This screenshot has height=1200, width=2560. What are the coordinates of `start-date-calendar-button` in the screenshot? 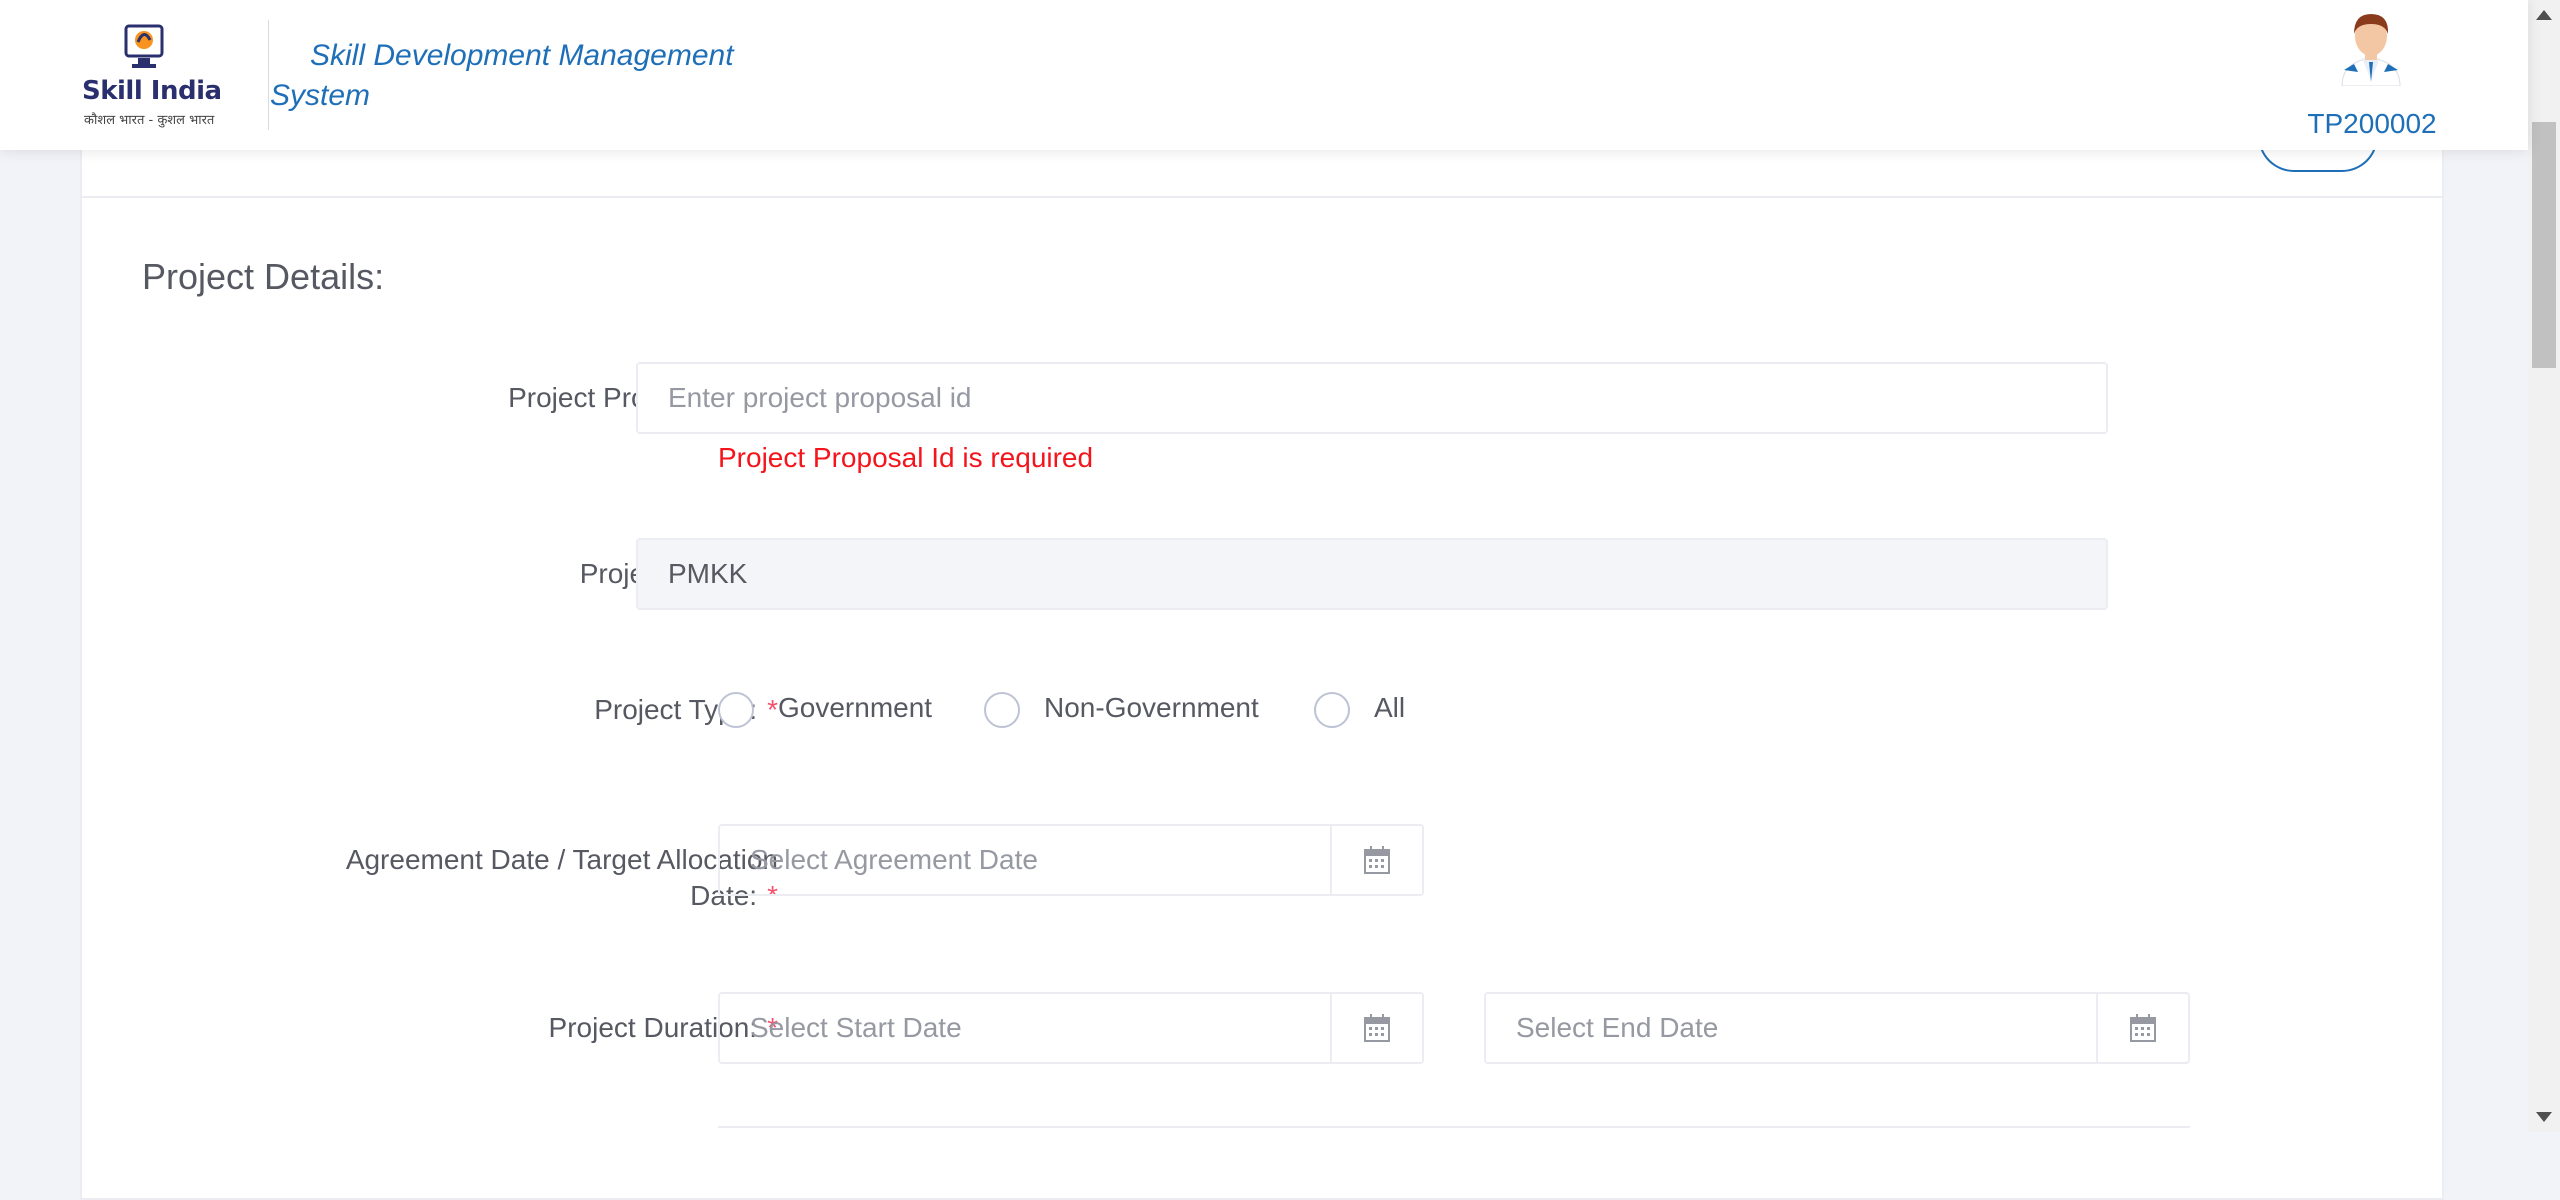 It's located at (1377, 1028).